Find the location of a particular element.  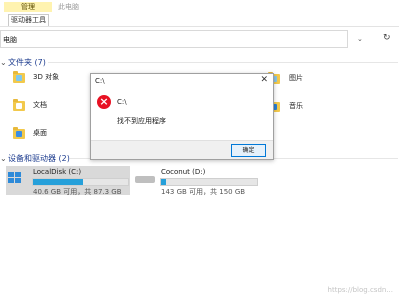

folder-label: 音乐 is located at coordinates (296, 106).